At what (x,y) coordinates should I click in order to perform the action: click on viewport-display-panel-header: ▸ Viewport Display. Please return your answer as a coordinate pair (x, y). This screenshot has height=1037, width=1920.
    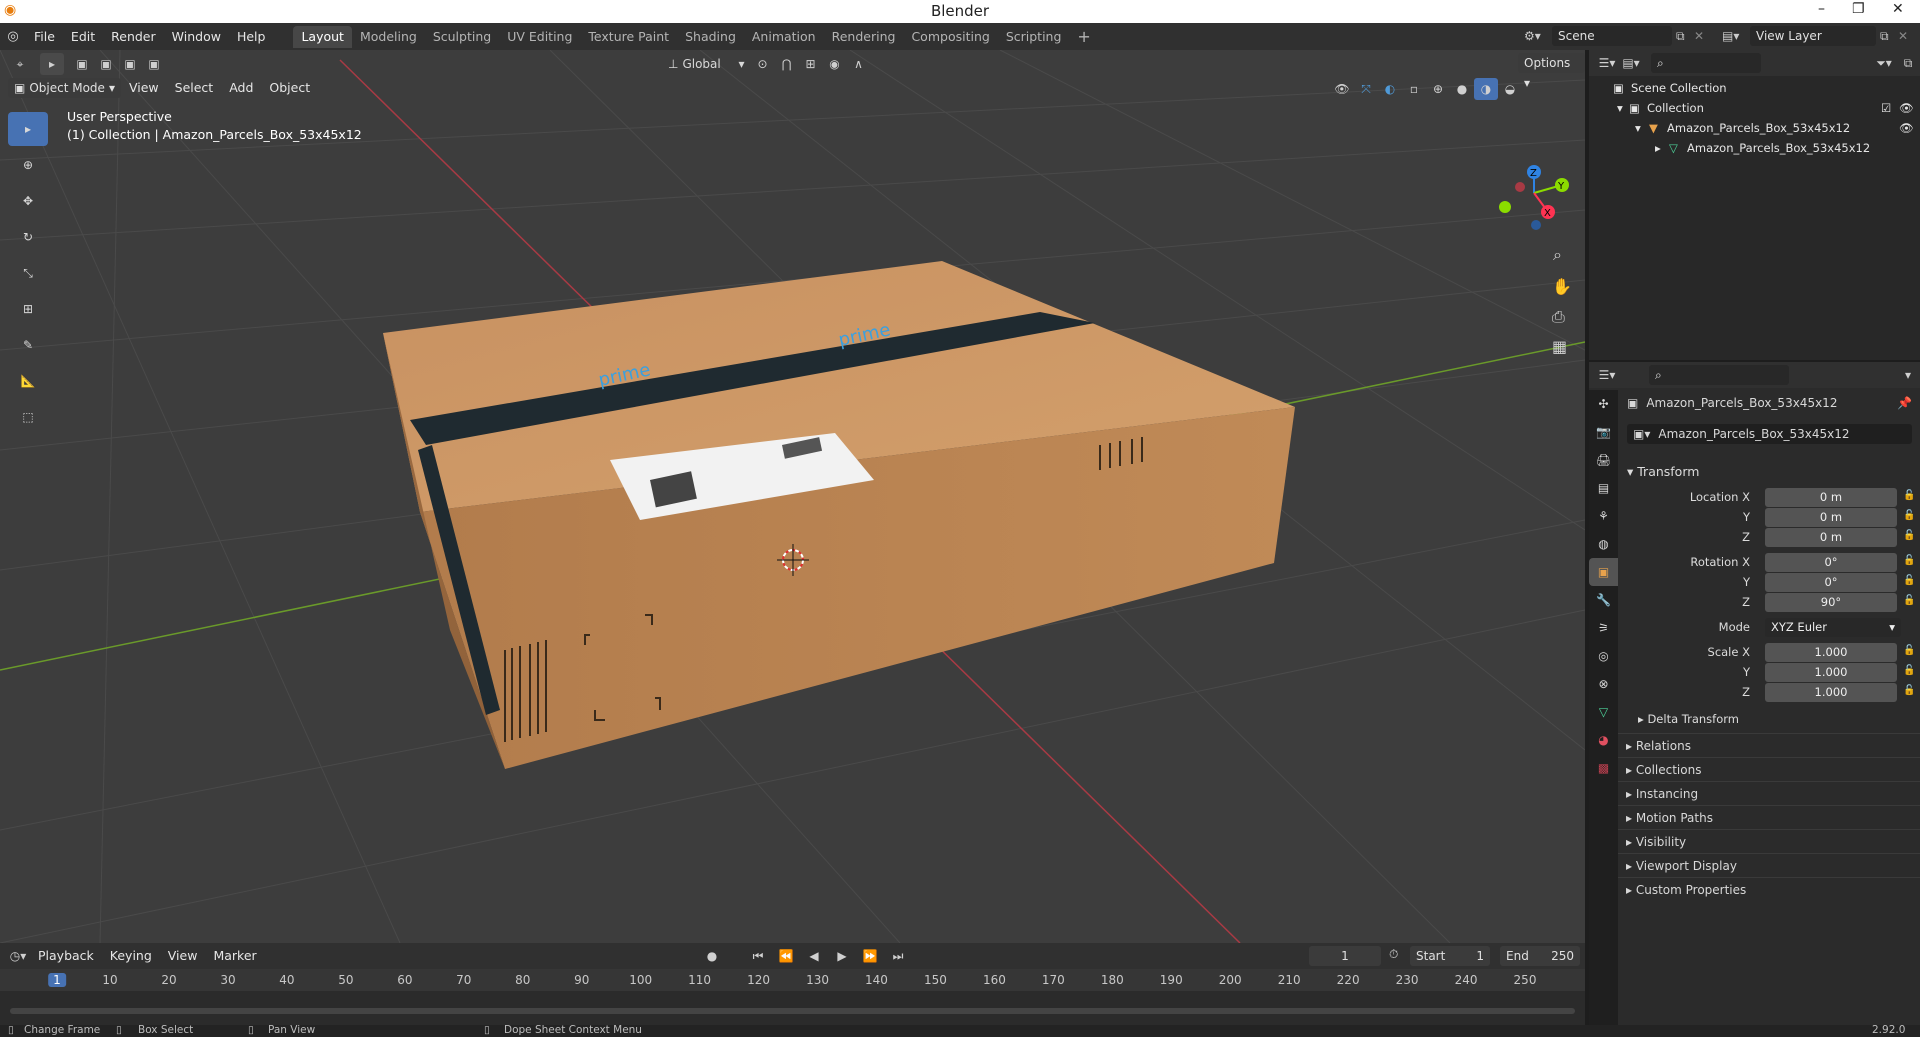
    Looking at the image, I should click on (1769, 865).